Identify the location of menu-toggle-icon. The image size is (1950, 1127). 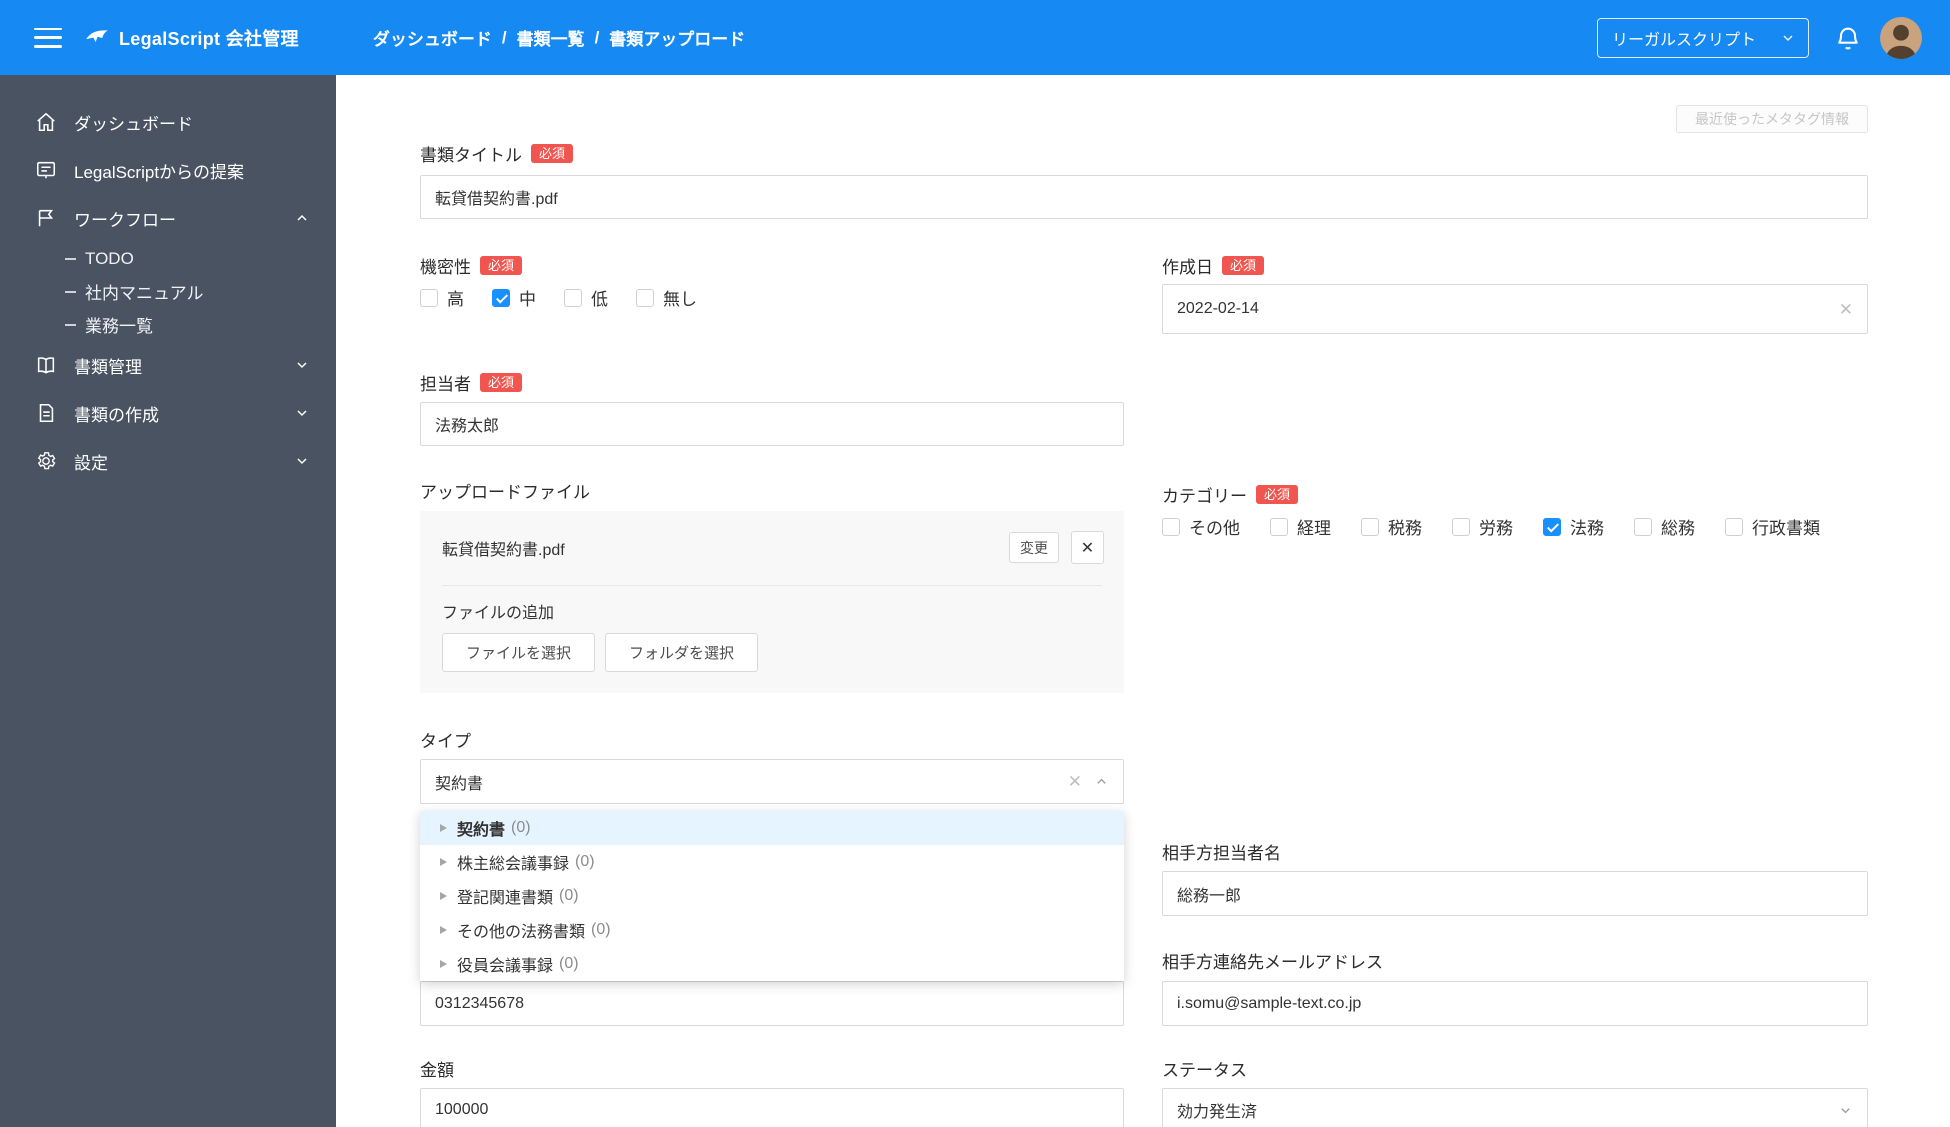
(48, 37).